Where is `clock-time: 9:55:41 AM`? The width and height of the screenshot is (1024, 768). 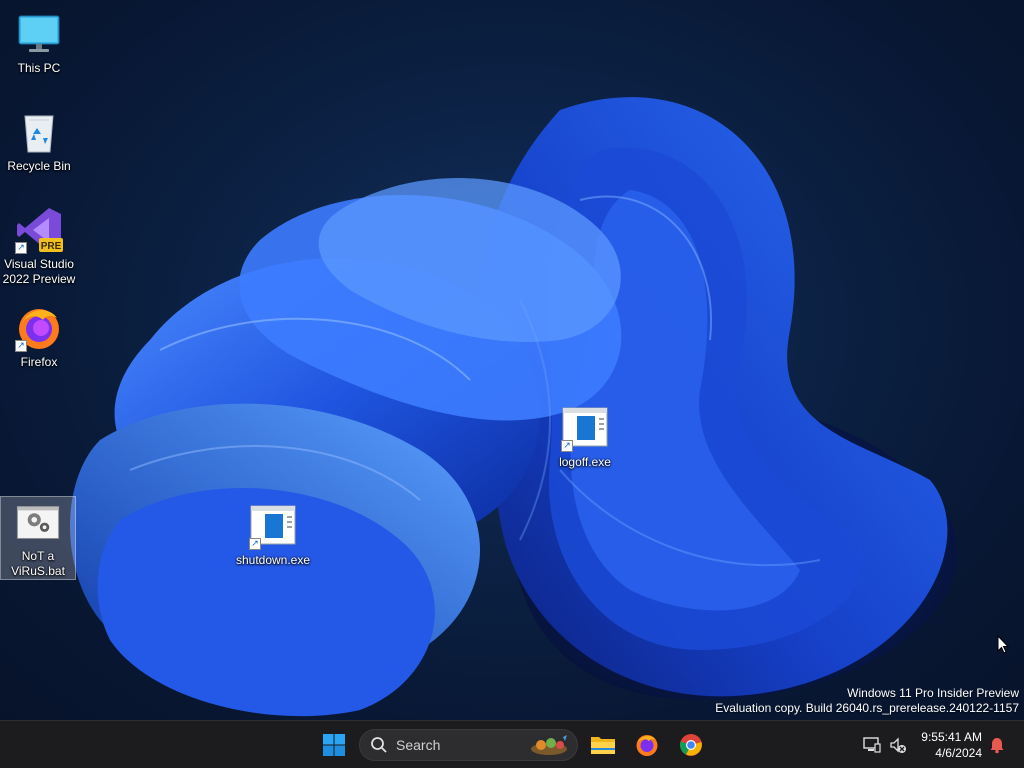
clock-time: 9:55:41 AM is located at coordinates (951, 737).